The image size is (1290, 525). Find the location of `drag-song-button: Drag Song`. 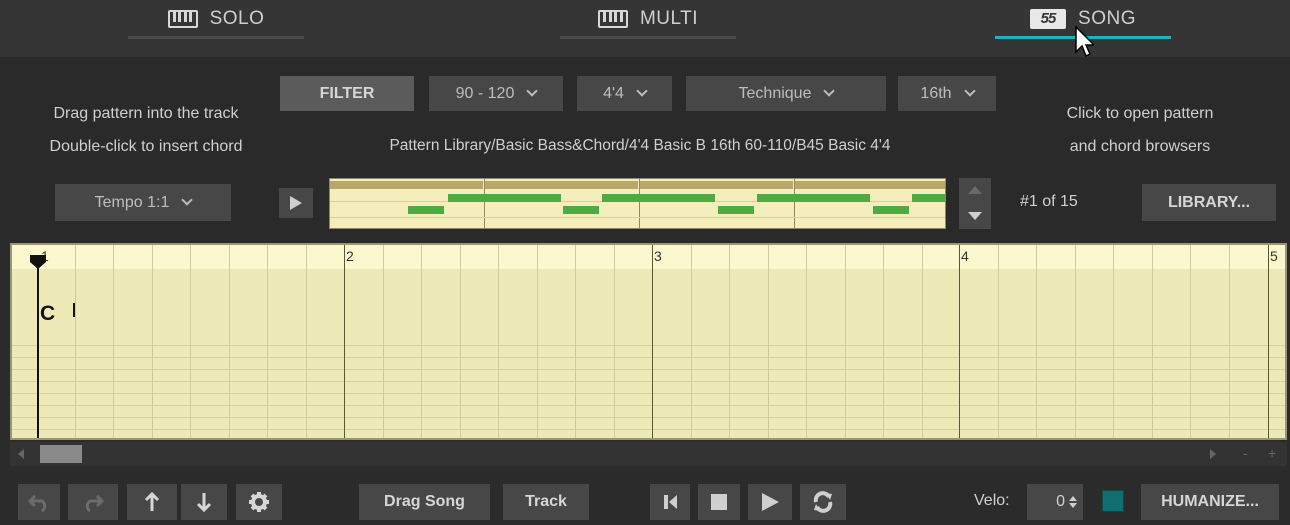

drag-song-button: Drag Song is located at coordinates (424, 502).